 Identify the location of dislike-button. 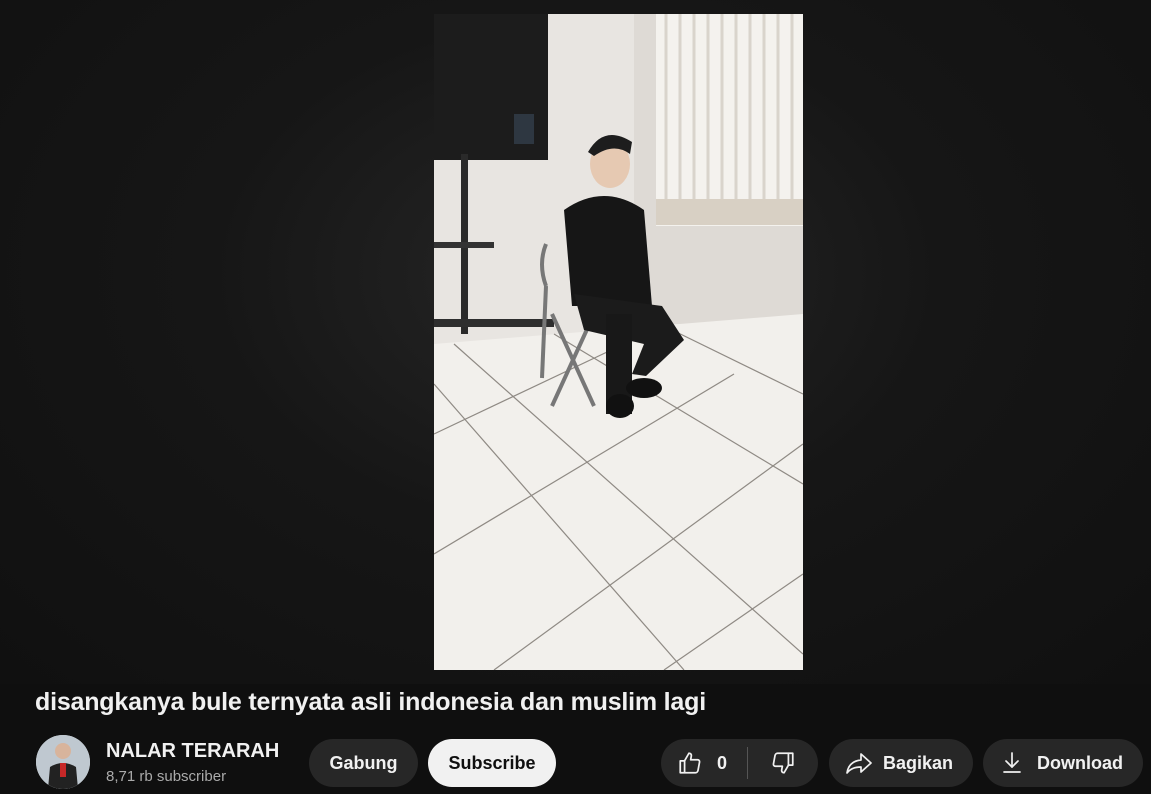
(783, 763).